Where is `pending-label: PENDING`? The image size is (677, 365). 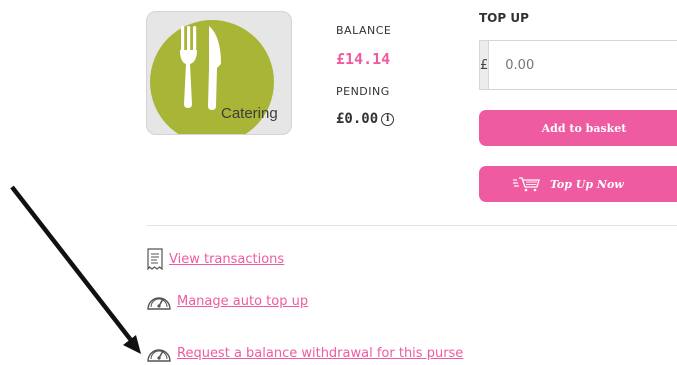 pending-label: PENDING is located at coordinates (363, 91).